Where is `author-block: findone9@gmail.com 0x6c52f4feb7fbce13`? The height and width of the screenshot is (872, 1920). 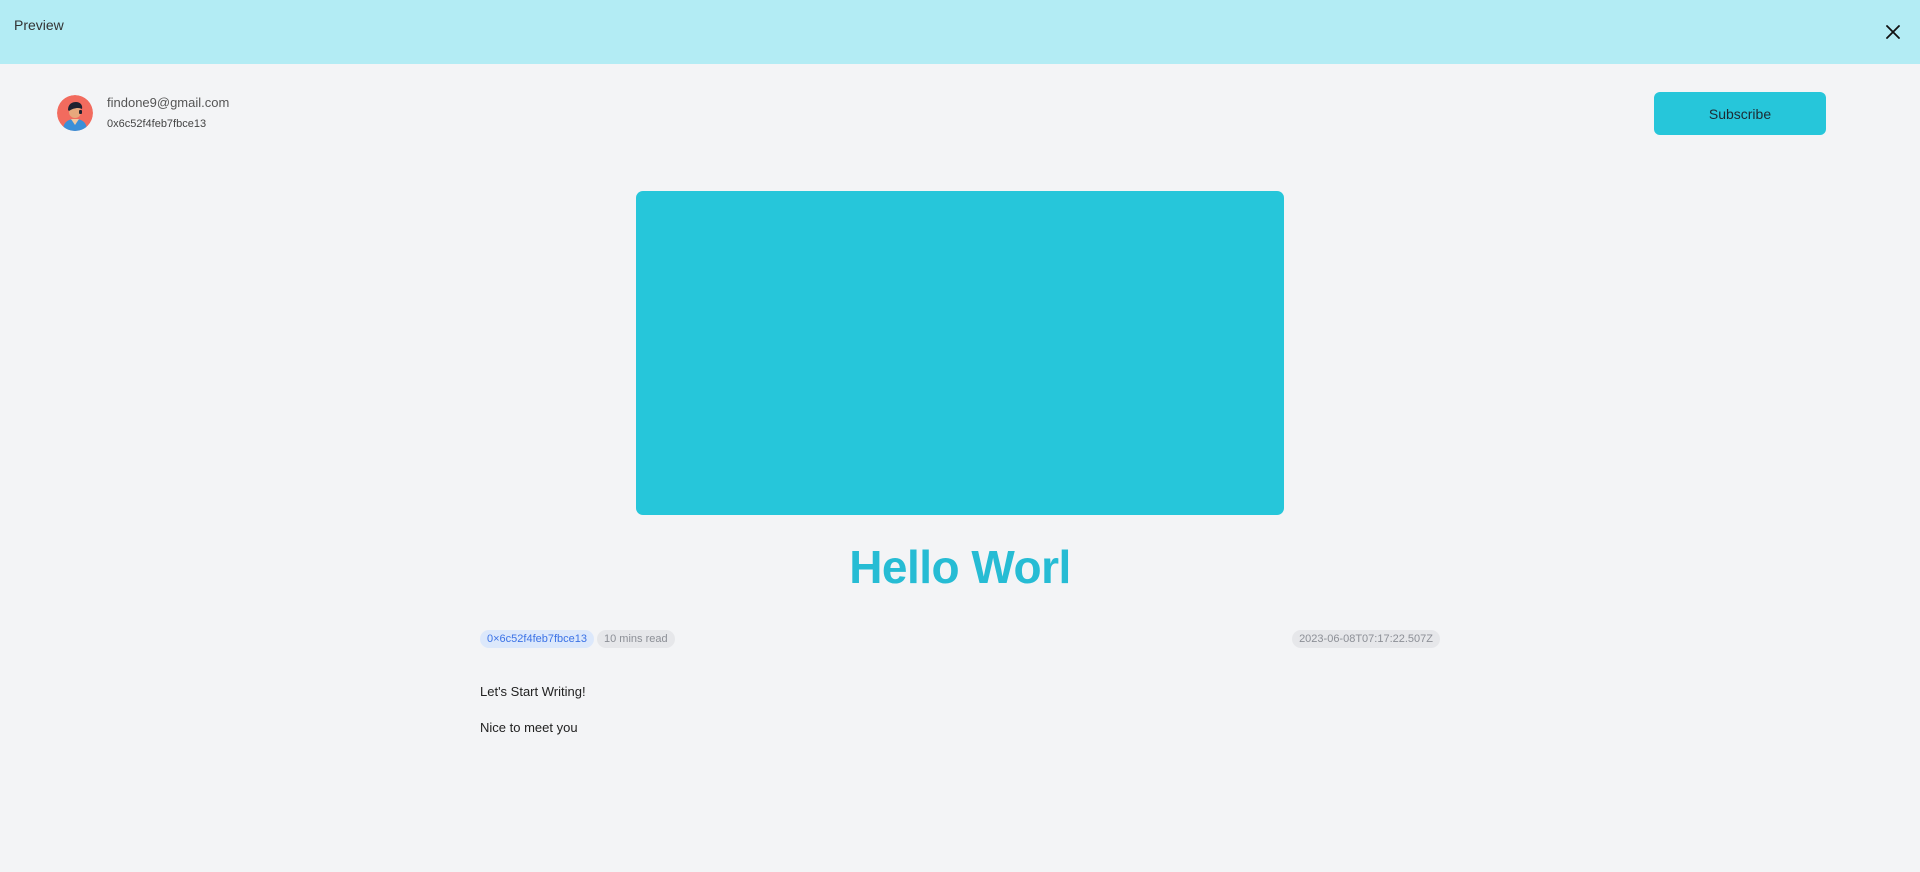 author-block: findone9@gmail.com 0x6c52f4feb7fbce13 is located at coordinates (143, 113).